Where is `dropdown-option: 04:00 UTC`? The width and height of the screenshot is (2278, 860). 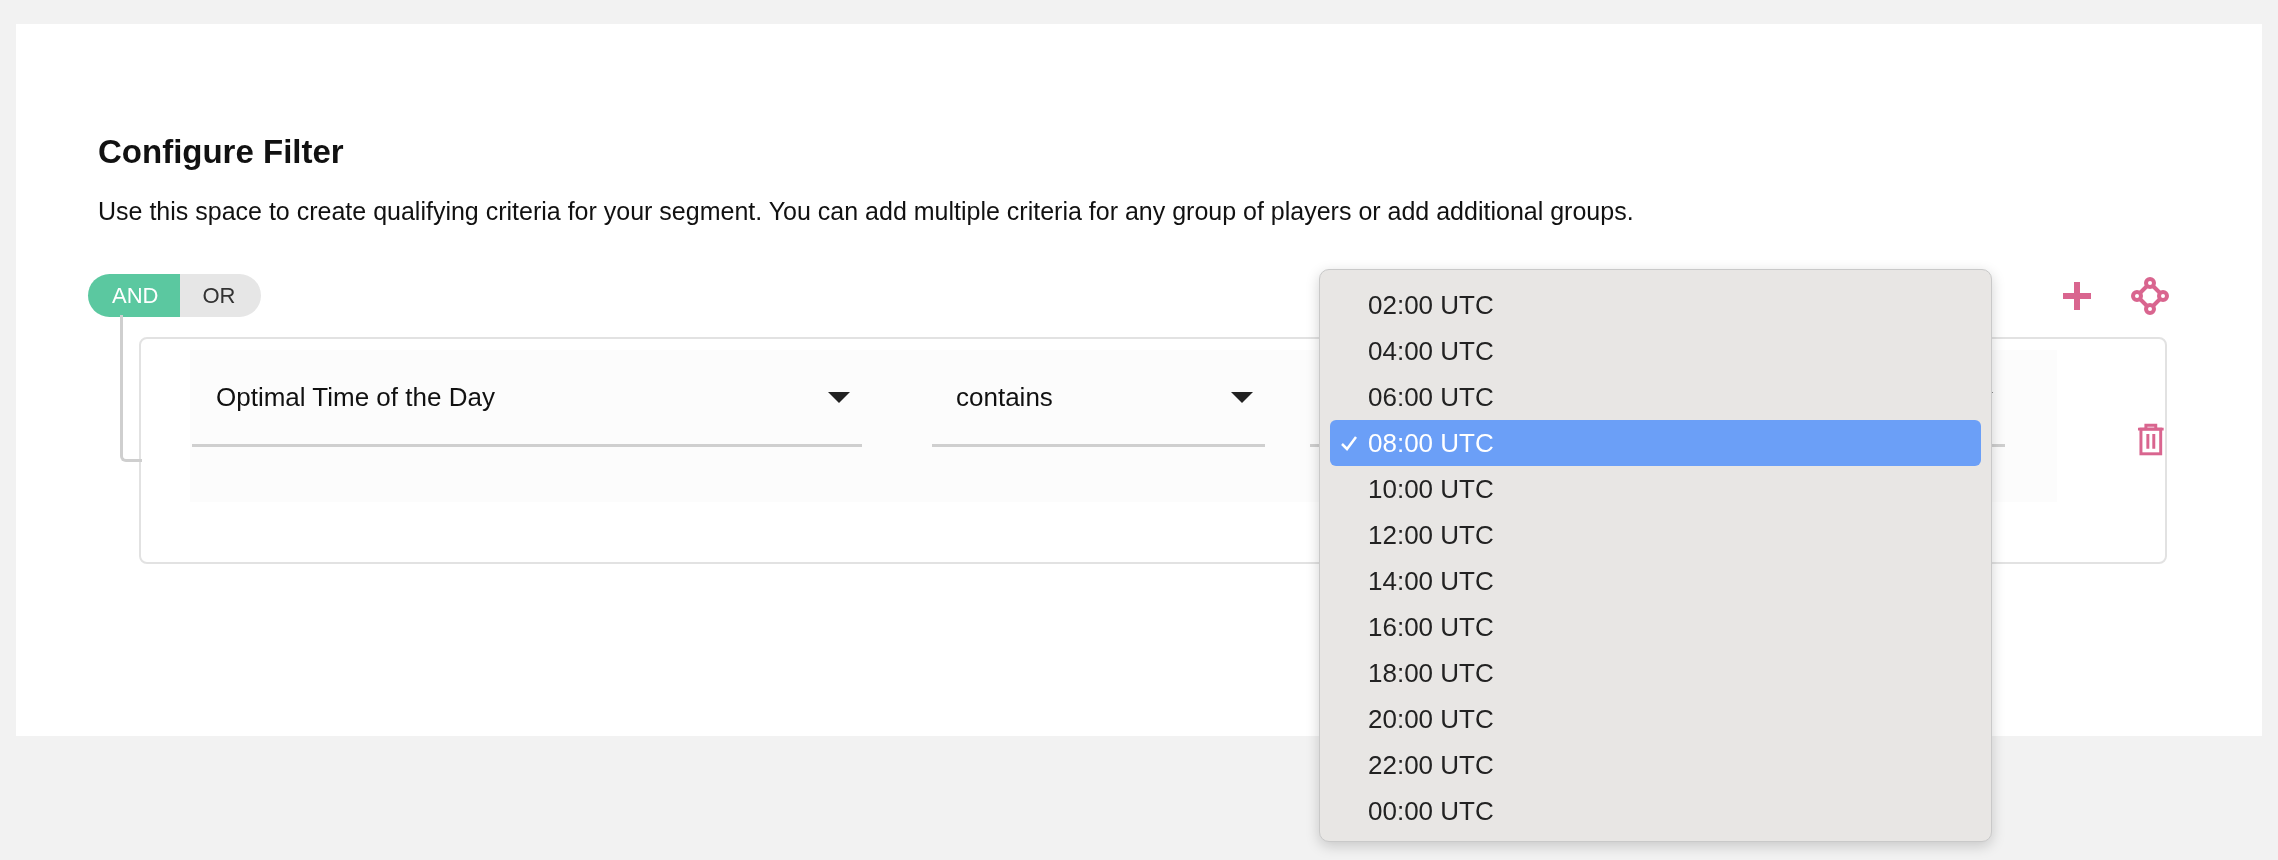
dropdown-option: 04:00 UTC is located at coordinates (1655, 351).